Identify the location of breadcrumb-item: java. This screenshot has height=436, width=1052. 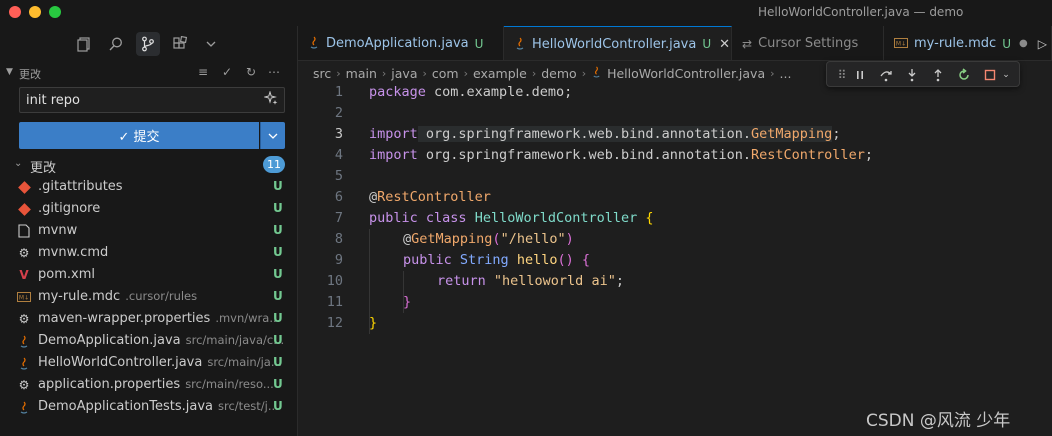
(404, 73).